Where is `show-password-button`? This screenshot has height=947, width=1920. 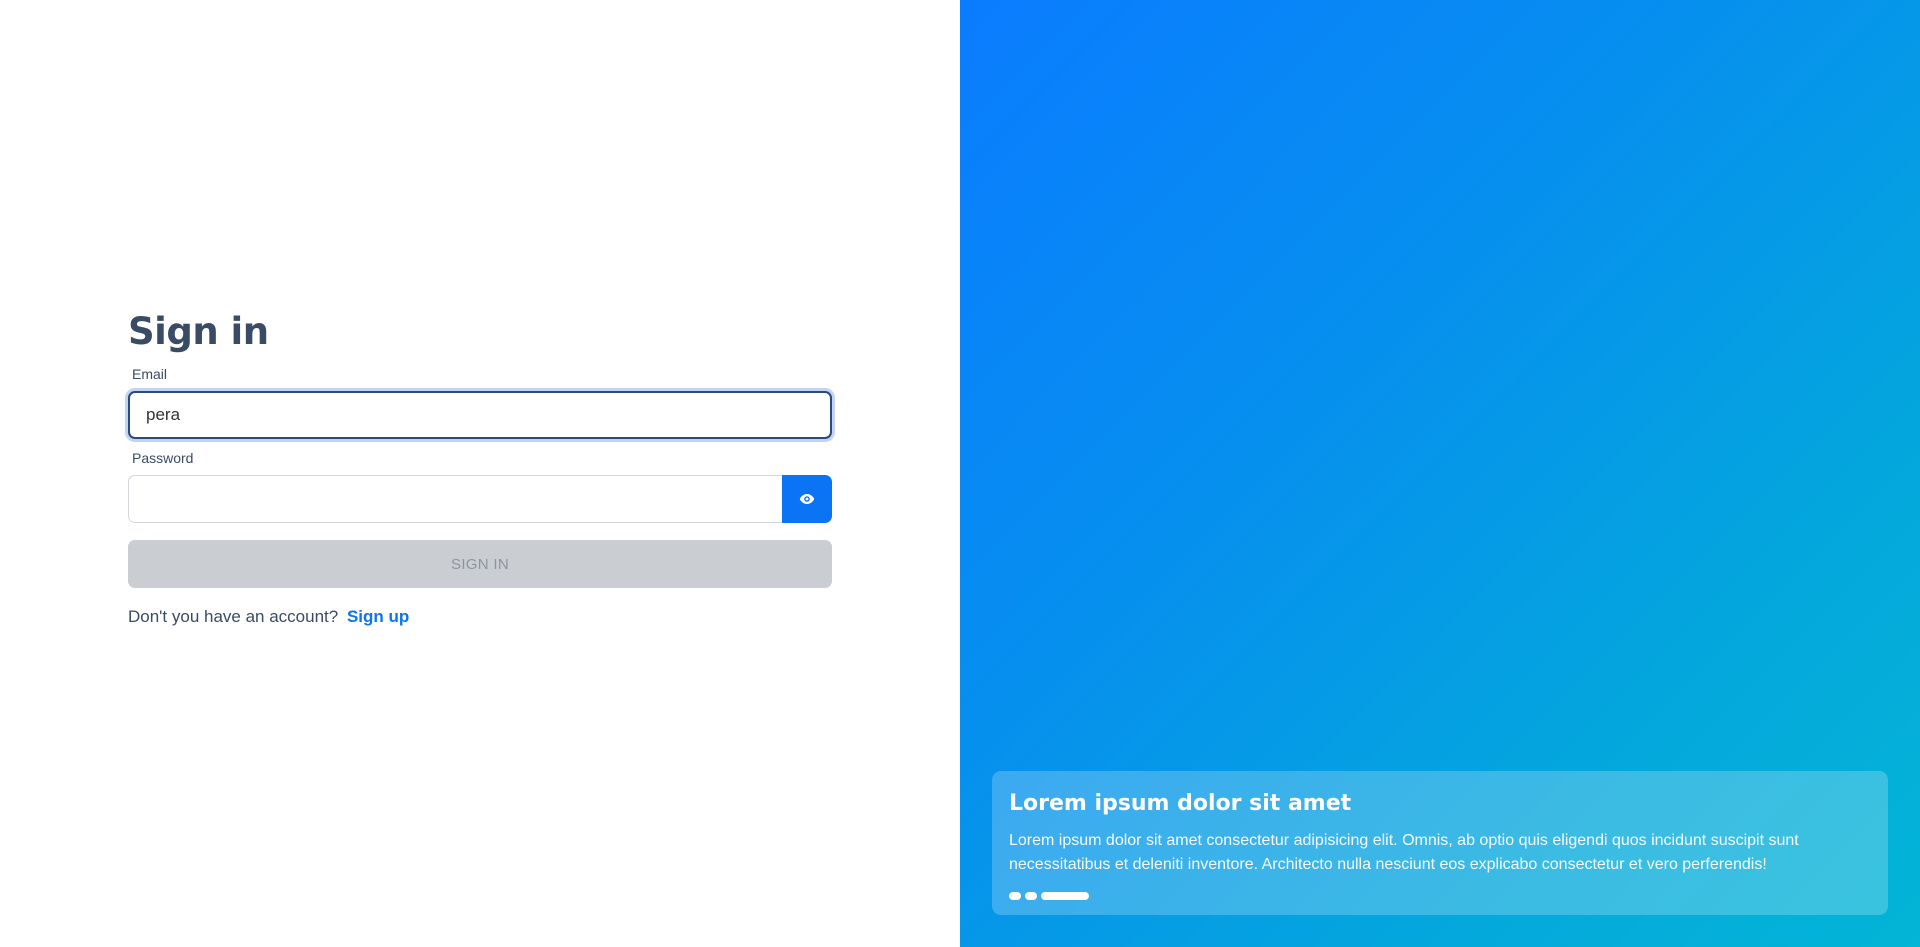
show-password-button is located at coordinates (807, 499).